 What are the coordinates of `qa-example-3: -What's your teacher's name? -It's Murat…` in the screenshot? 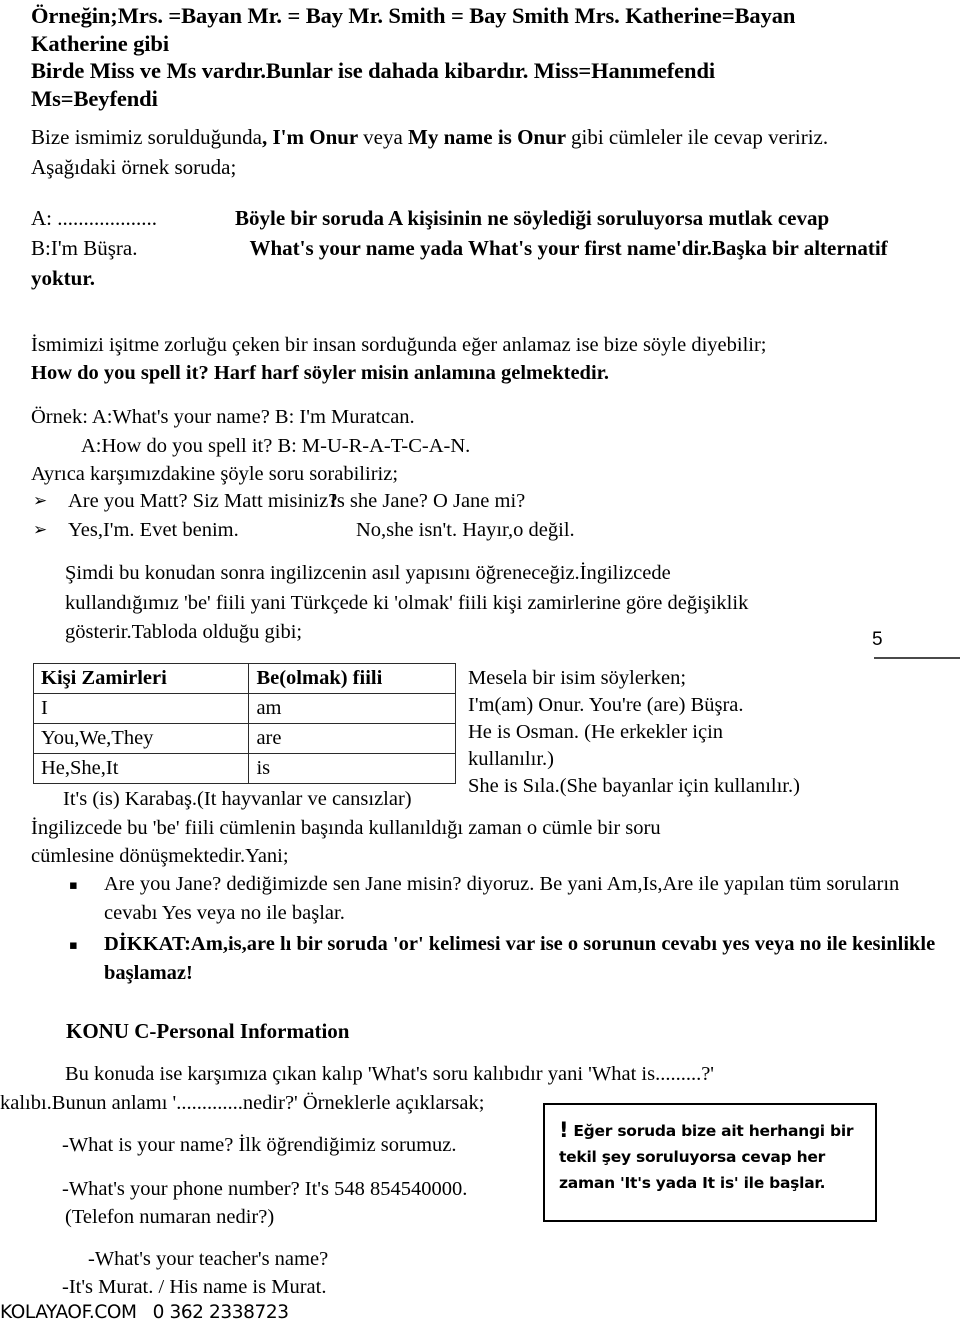 It's located at (312, 1273).